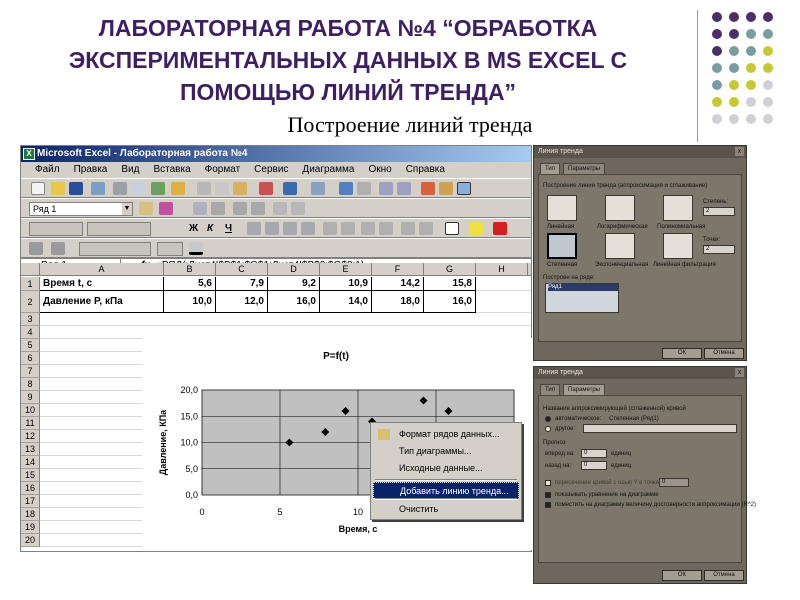 The image size is (800, 600). Describe the element at coordinates (348, 228) in the screenshot. I see `comma-style-icon` at that location.